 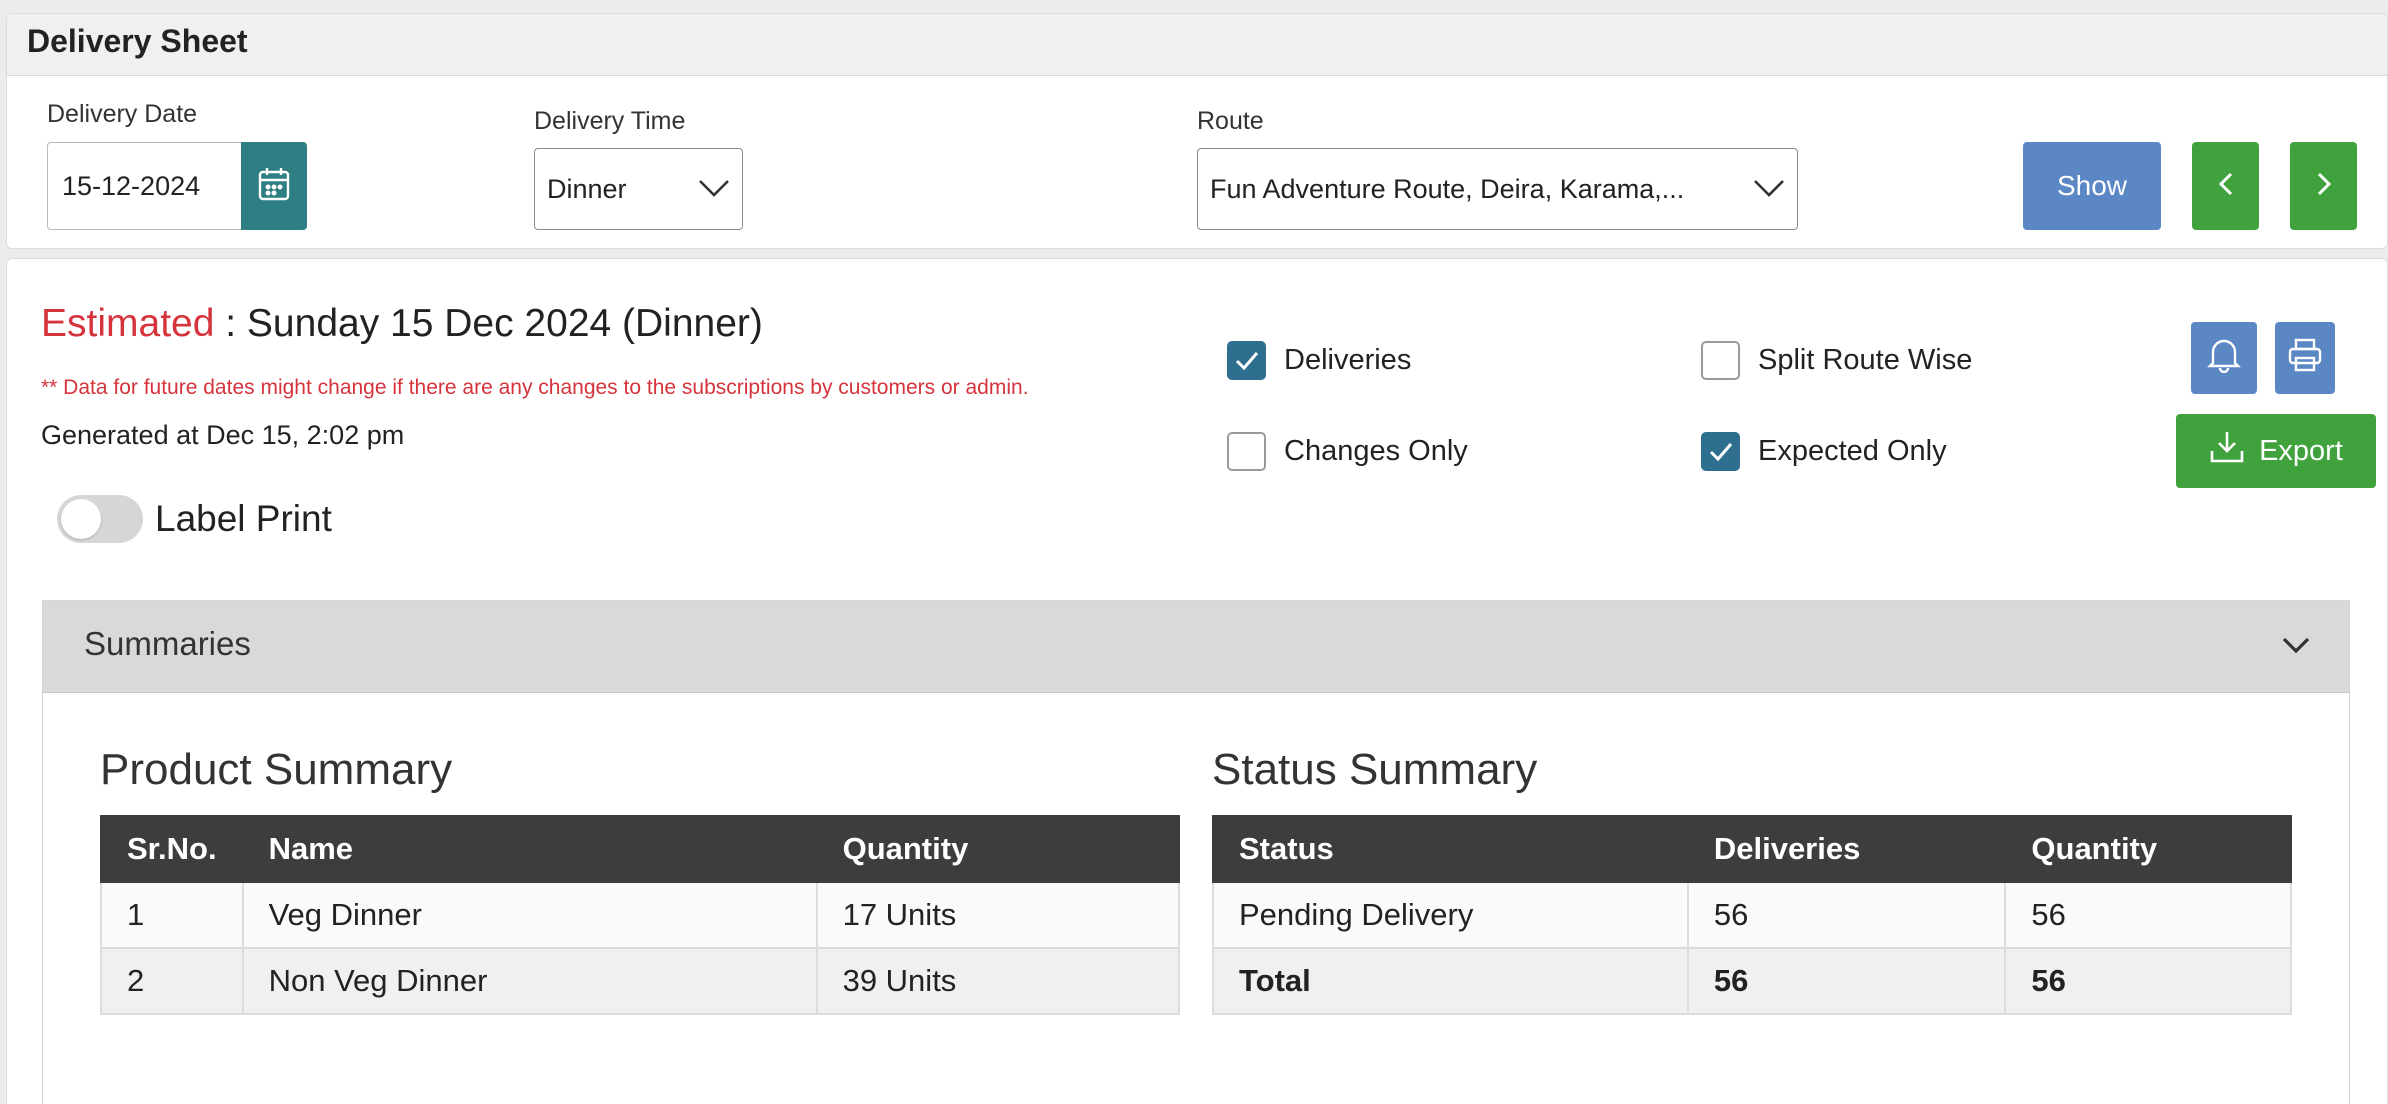 I want to click on generated-timestamp: Generated at Dec 15, 2:02 pm, so click(x=223, y=435).